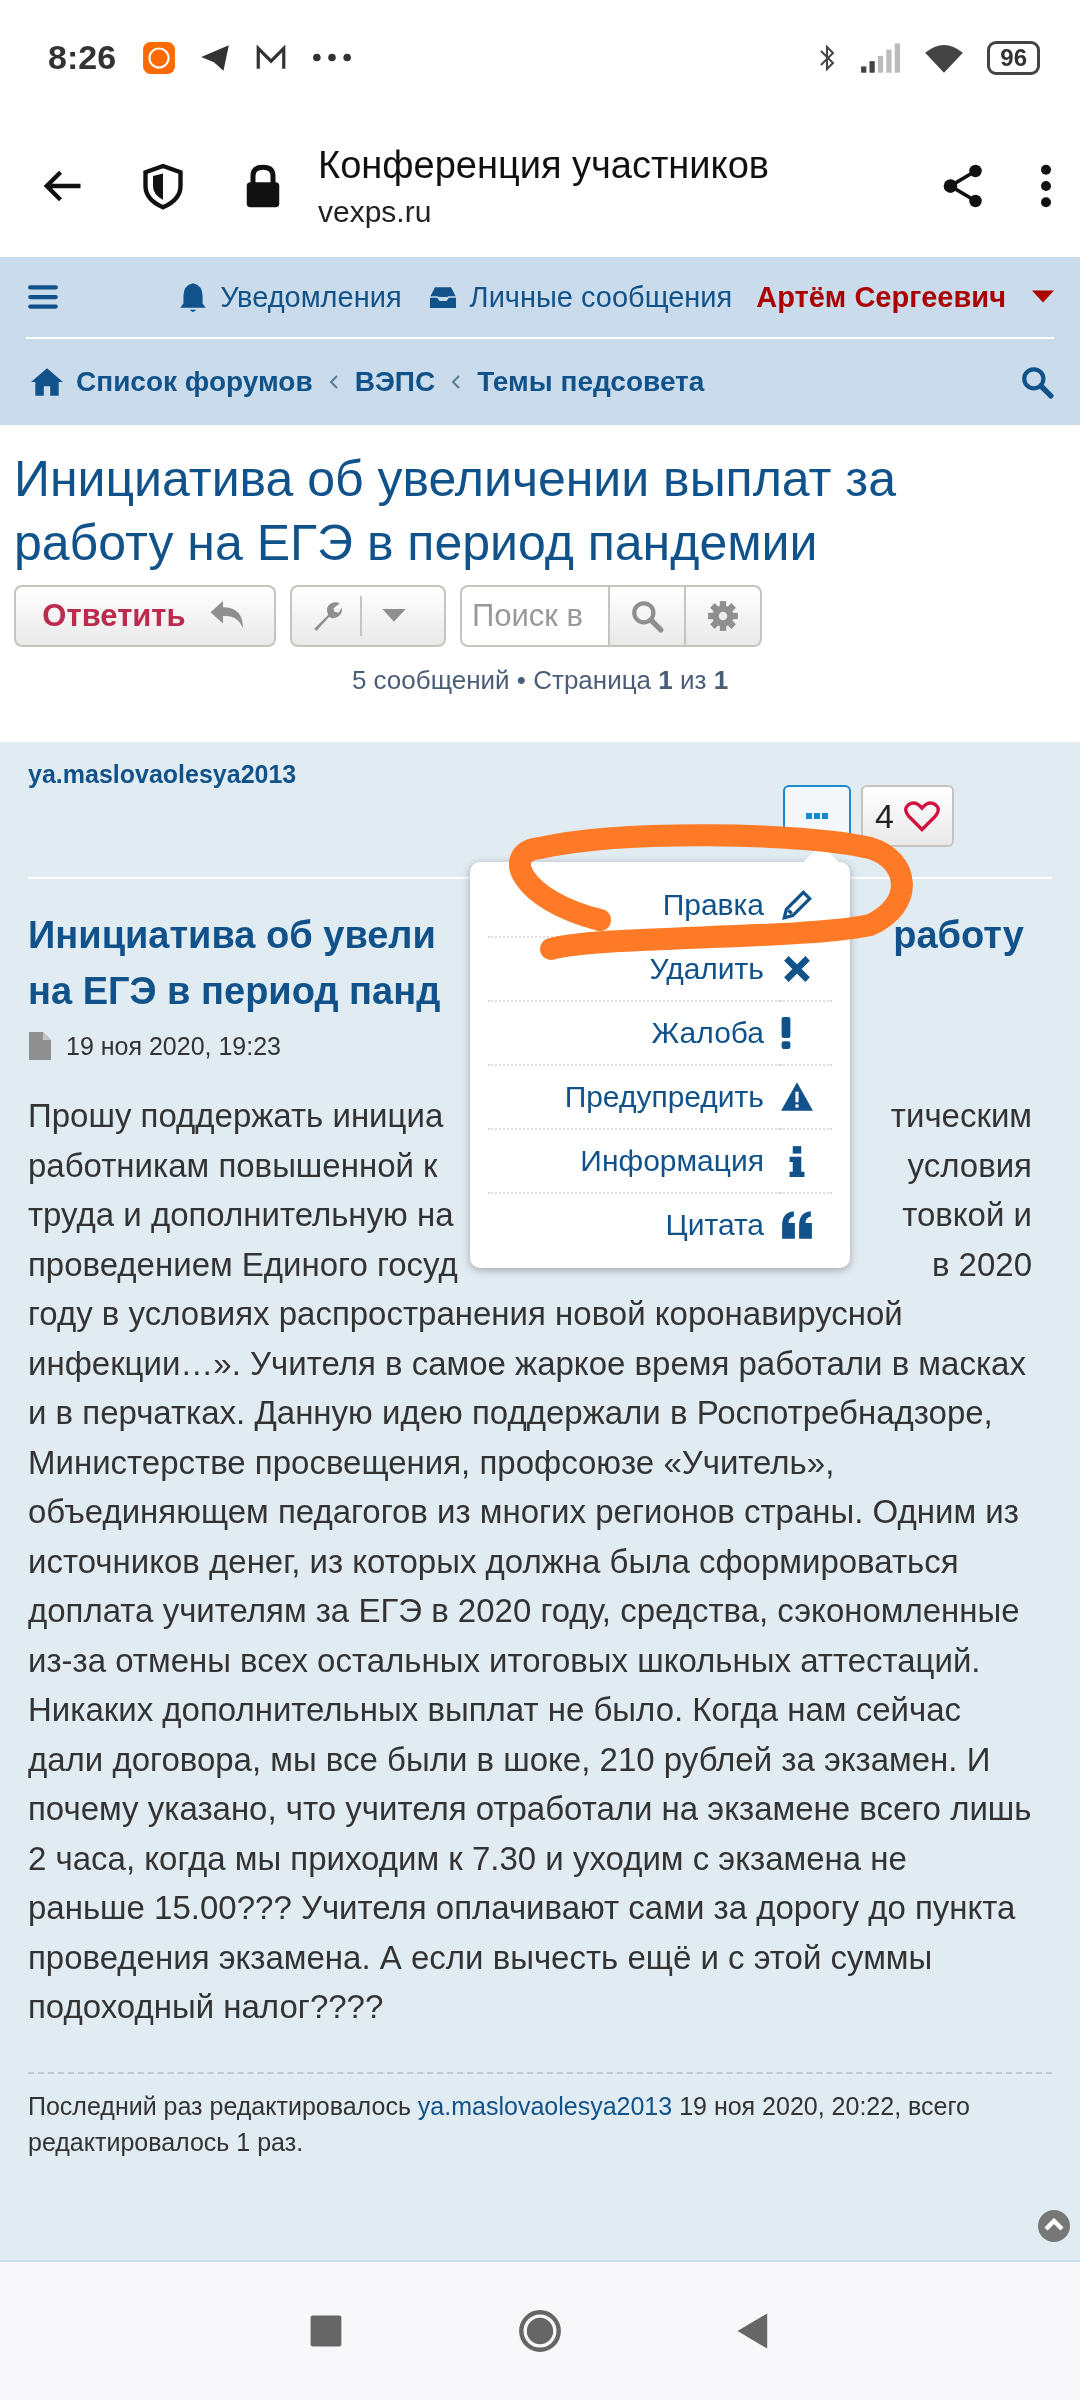  What do you see at coordinates (375, 211) in the screenshot?
I see `url-text: vexps.ru` at bounding box center [375, 211].